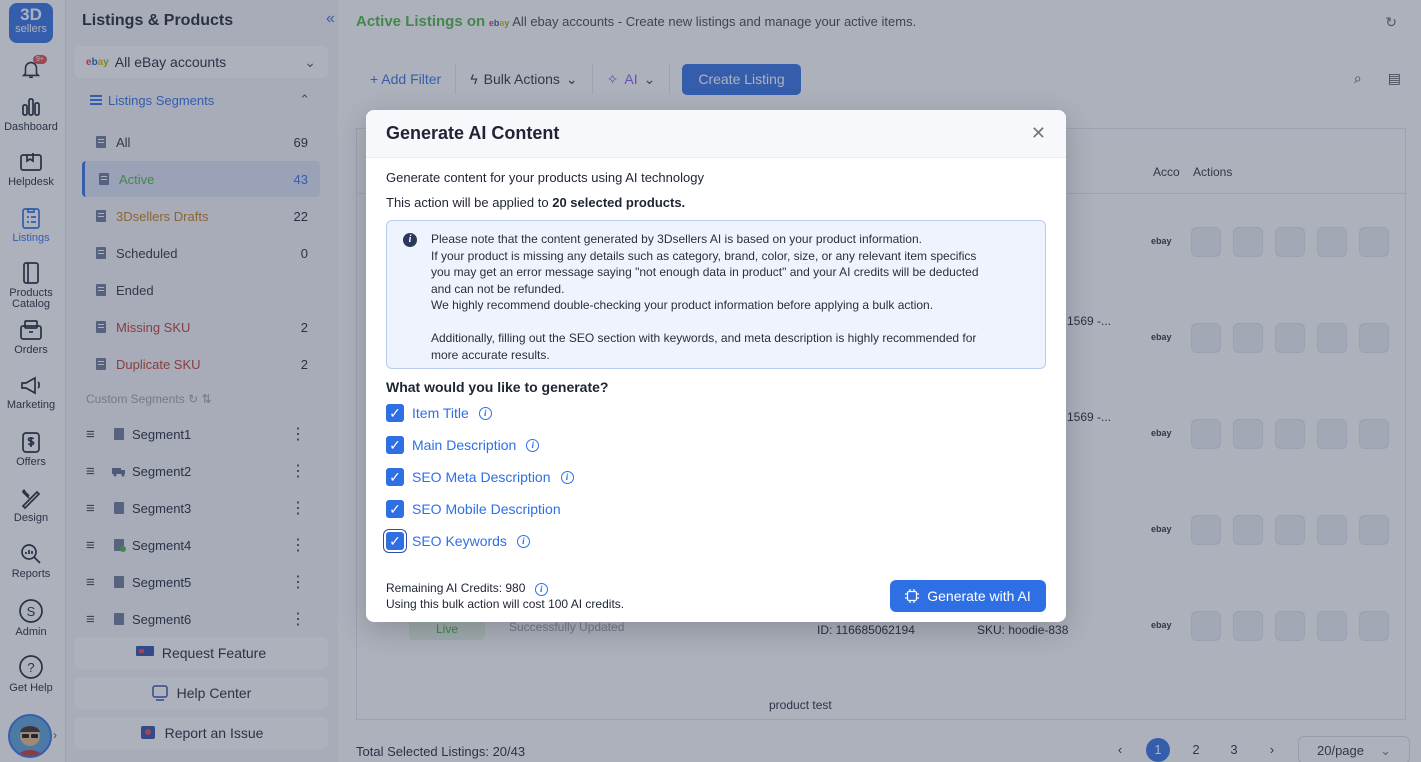 The width and height of the screenshot is (1421, 762). Describe the element at coordinates (716, 134) in the screenshot. I see `dialog-header: Generate AI Content ✕` at that location.